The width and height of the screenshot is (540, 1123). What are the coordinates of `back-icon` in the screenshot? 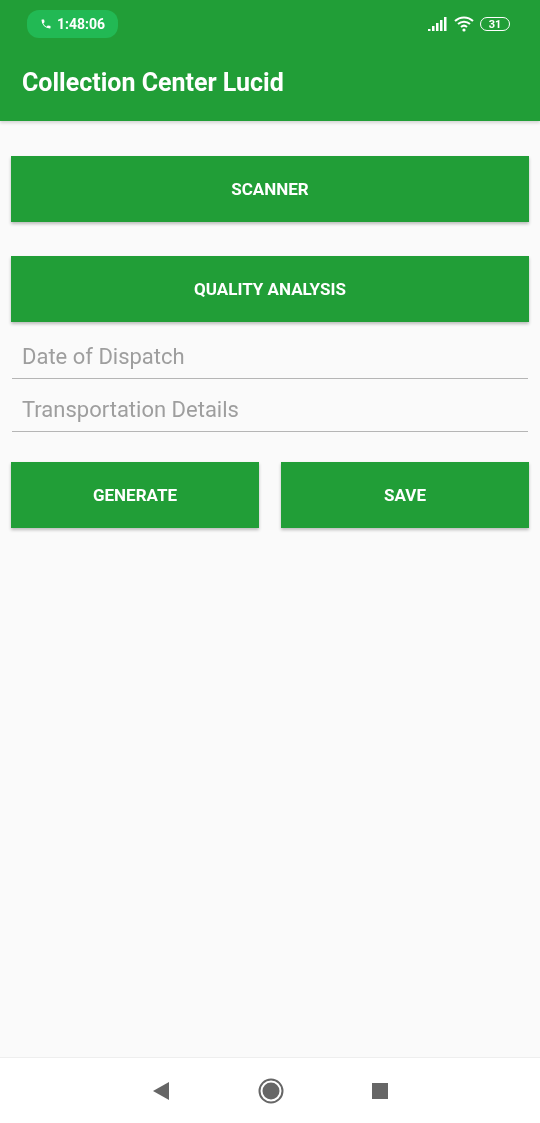 It's located at (161, 1090).